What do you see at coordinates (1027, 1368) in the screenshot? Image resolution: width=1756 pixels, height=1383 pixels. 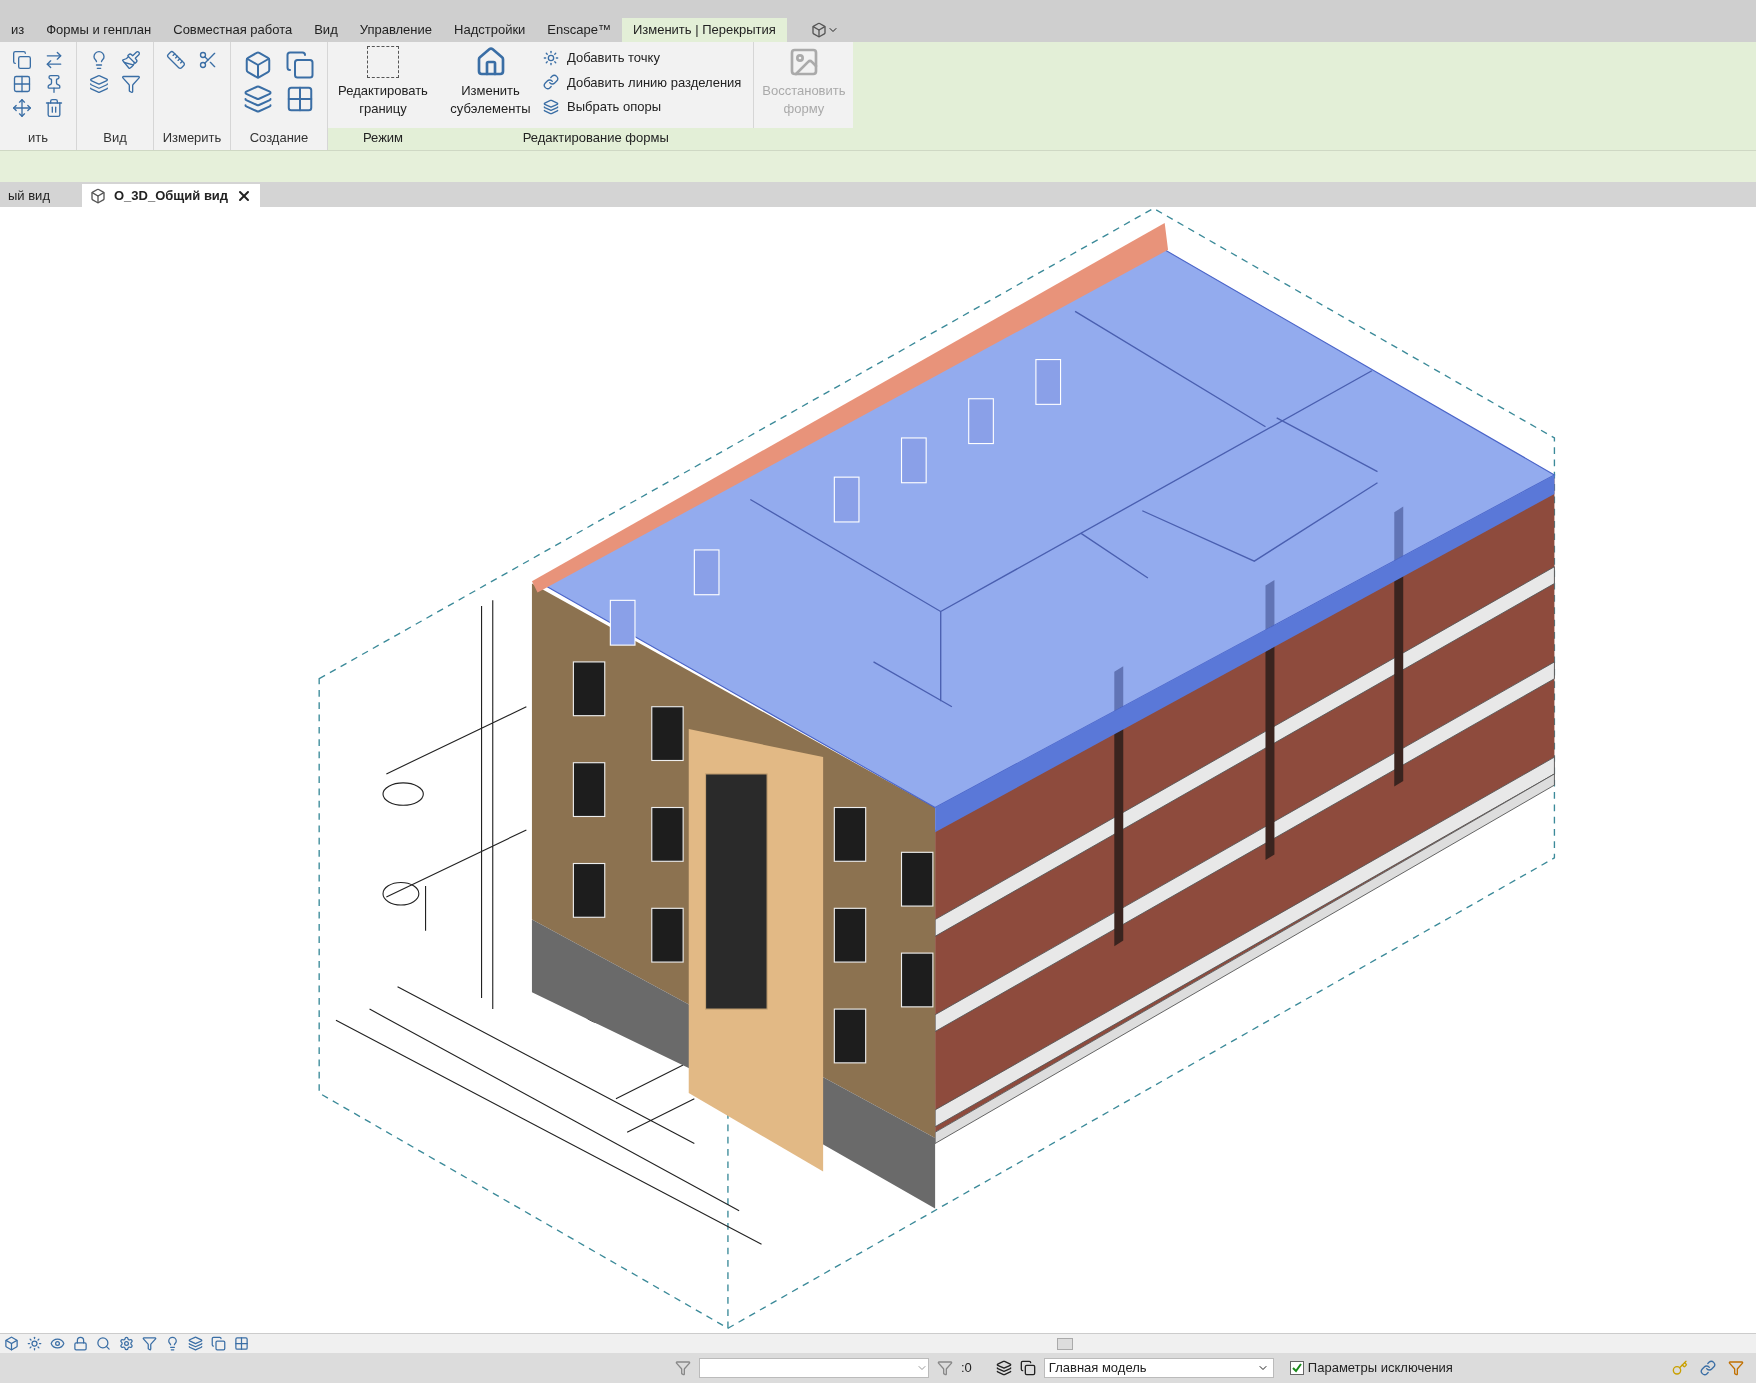 I see `copy-icon` at bounding box center [1027, 1368].